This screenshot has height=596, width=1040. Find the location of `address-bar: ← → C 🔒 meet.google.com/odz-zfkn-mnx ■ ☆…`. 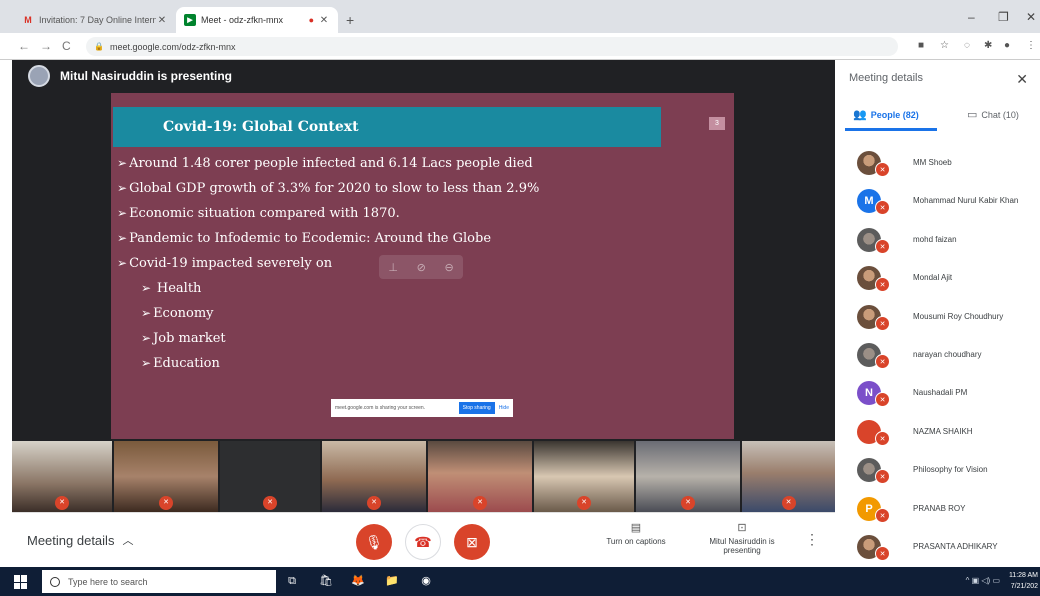

address-bar: ← → C 🔒 meet.google.com/odz-zfkn-mnx ■ ☆… is located at coordinates (520, 46).